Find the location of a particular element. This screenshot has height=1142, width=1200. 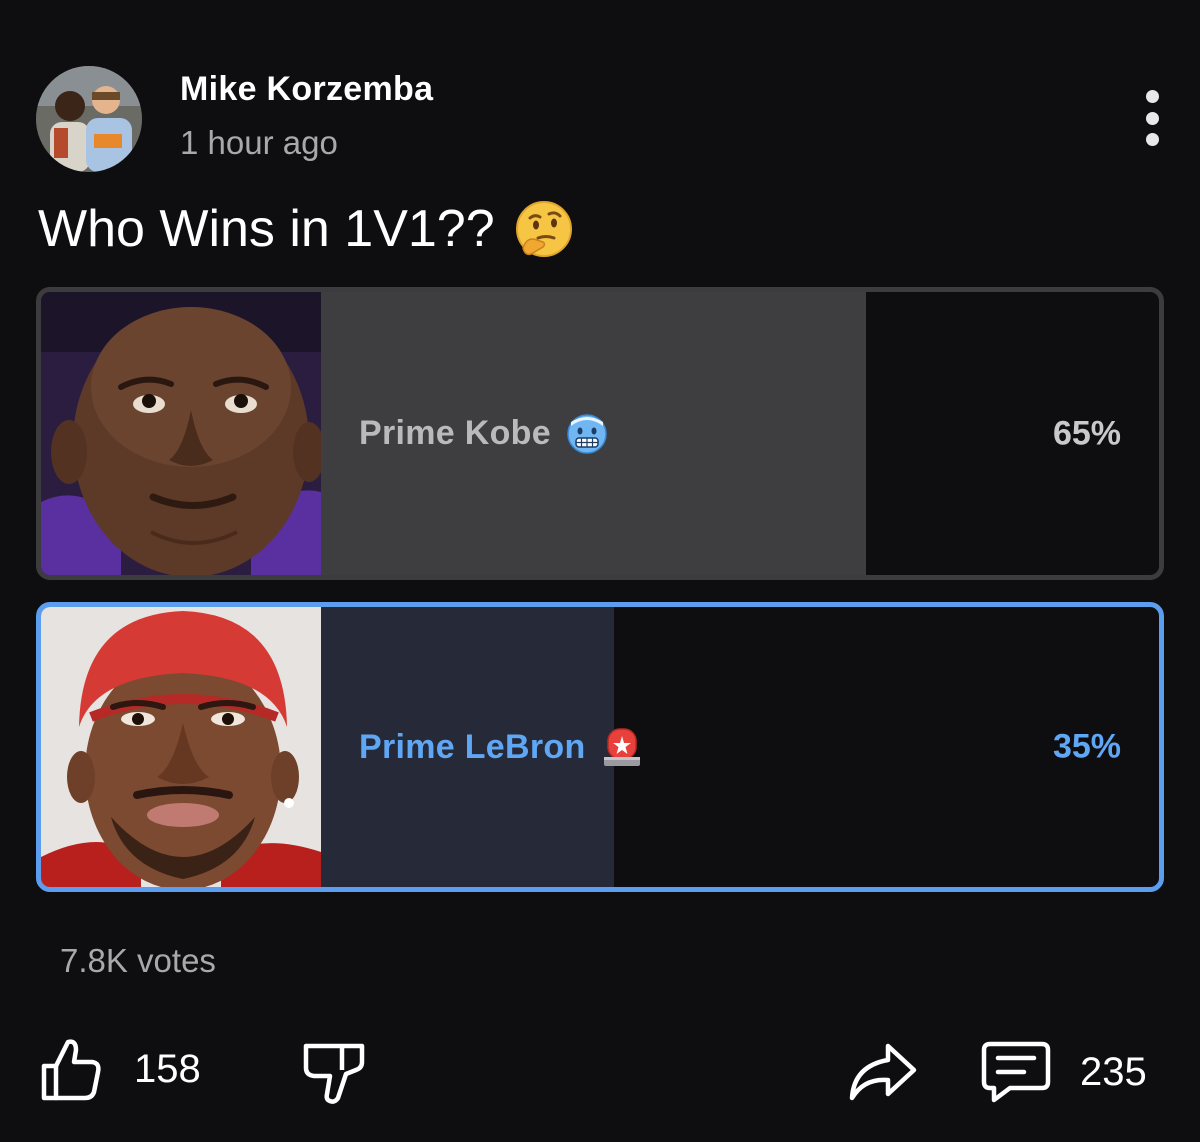

thinking-face-icon is located at coordinates (543, 229).